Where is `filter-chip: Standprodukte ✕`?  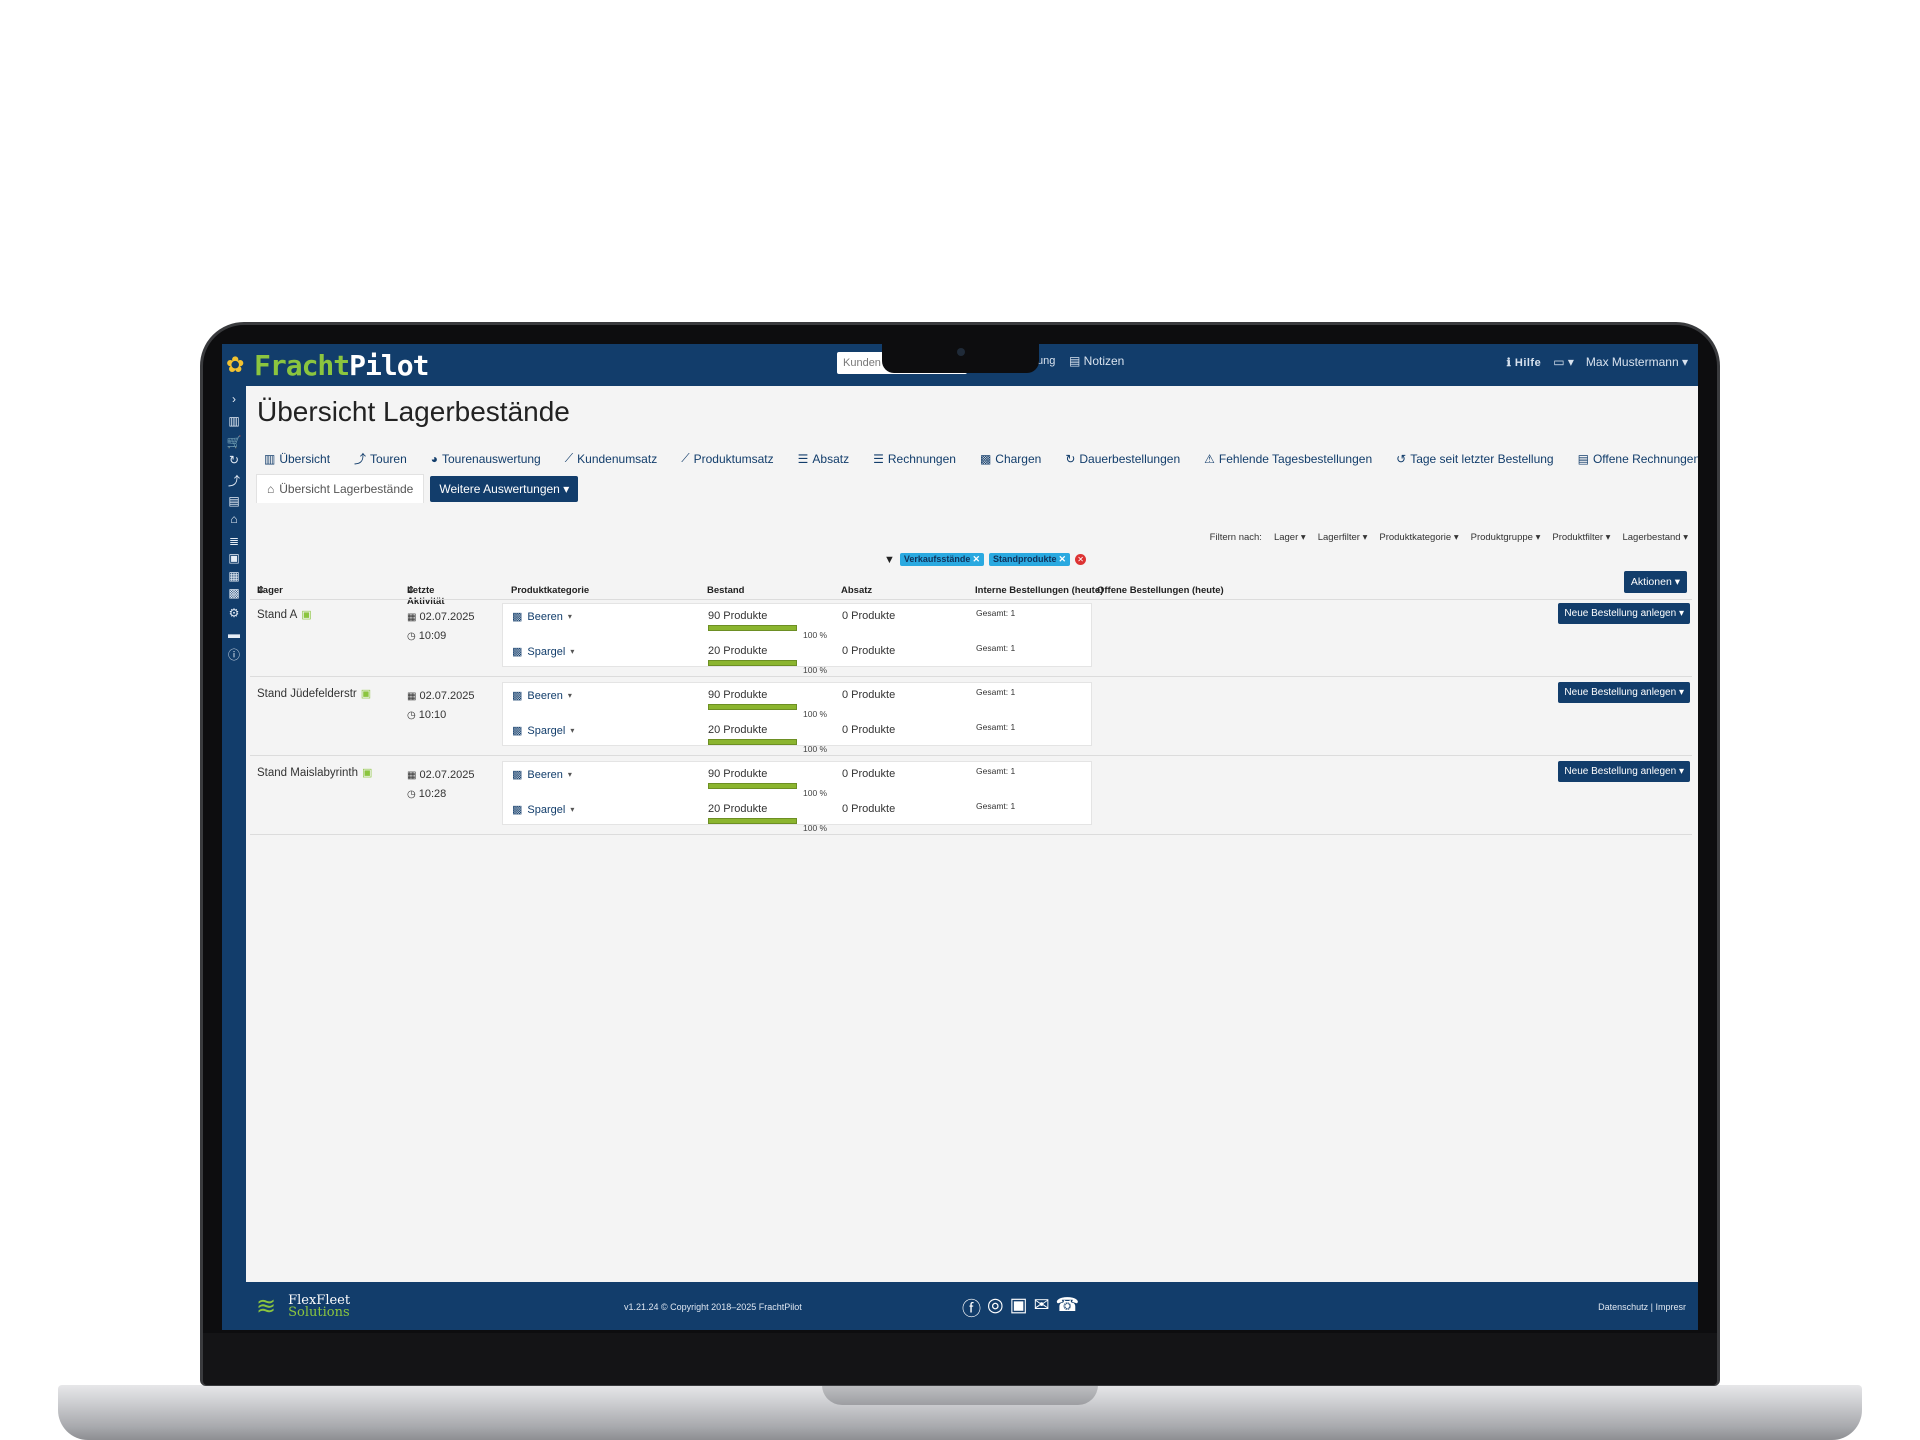 filter-chip: Standprodukte ✕ is located at coordinates (1029, 559).